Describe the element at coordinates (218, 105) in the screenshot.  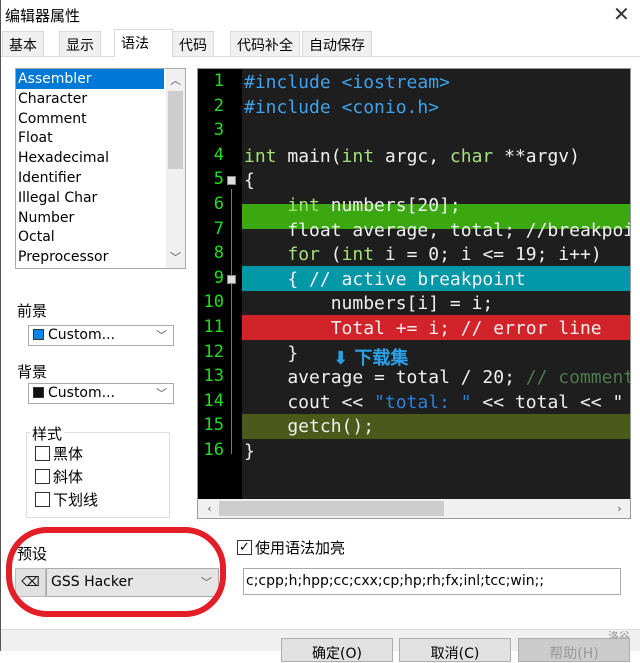
I see `line-number: 2` at that location.